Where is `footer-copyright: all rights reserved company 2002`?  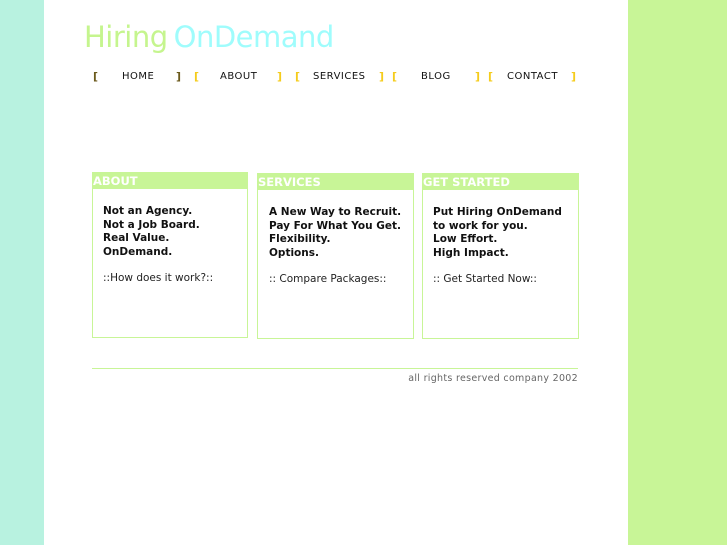 footer-copyright: all rights reserved company 2002 is located at coordinates (493, 378).